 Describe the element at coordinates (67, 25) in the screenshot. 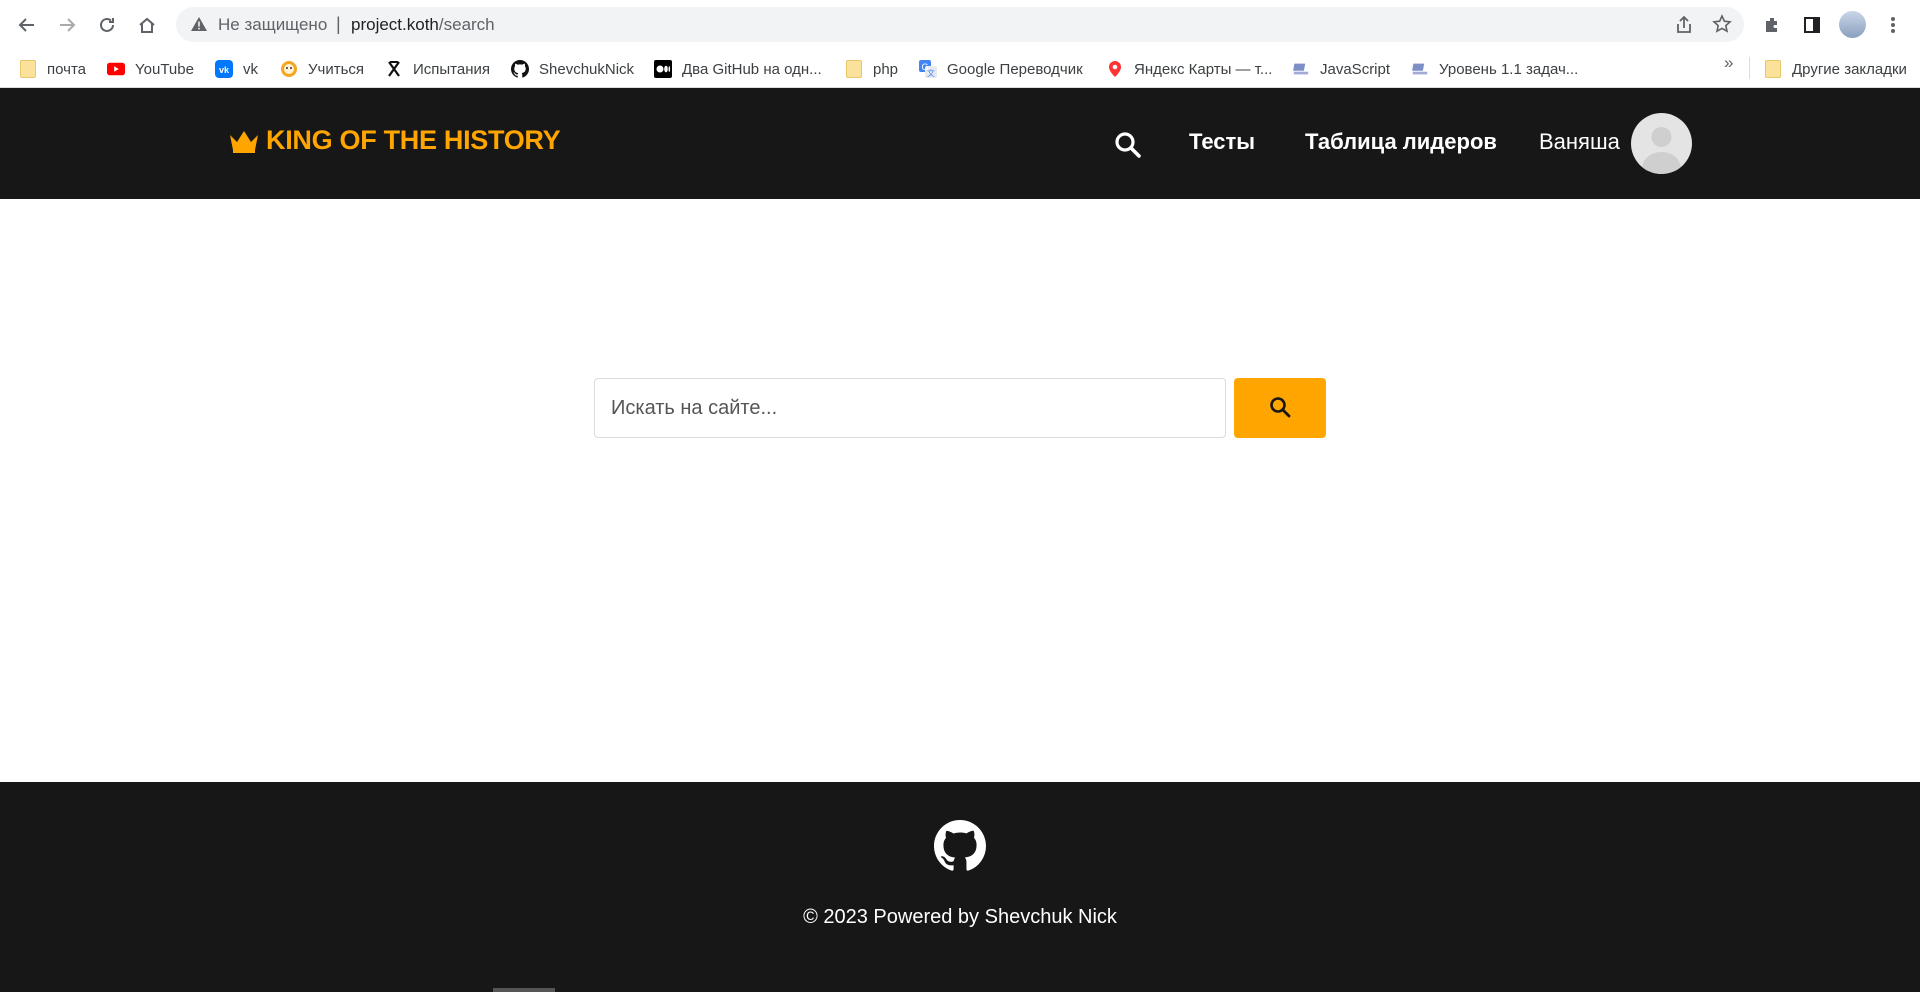

I see `forward-icon` at that location.